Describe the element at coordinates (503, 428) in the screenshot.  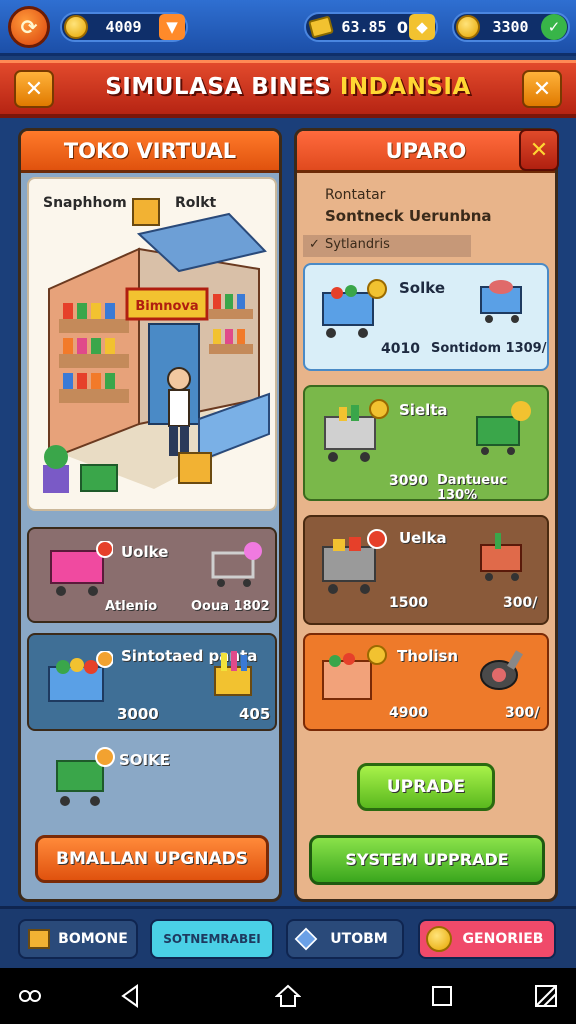
I see `fruit-cart-icon` at that location.